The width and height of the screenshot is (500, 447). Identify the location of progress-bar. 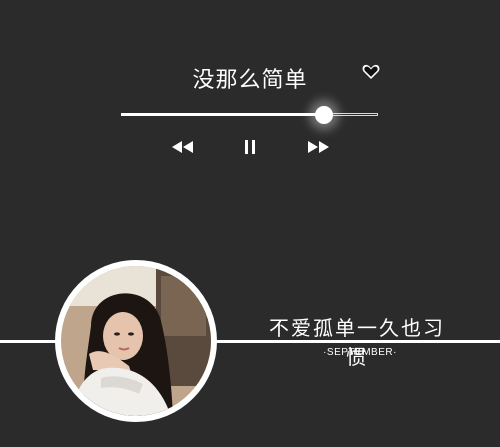
(249, 115).